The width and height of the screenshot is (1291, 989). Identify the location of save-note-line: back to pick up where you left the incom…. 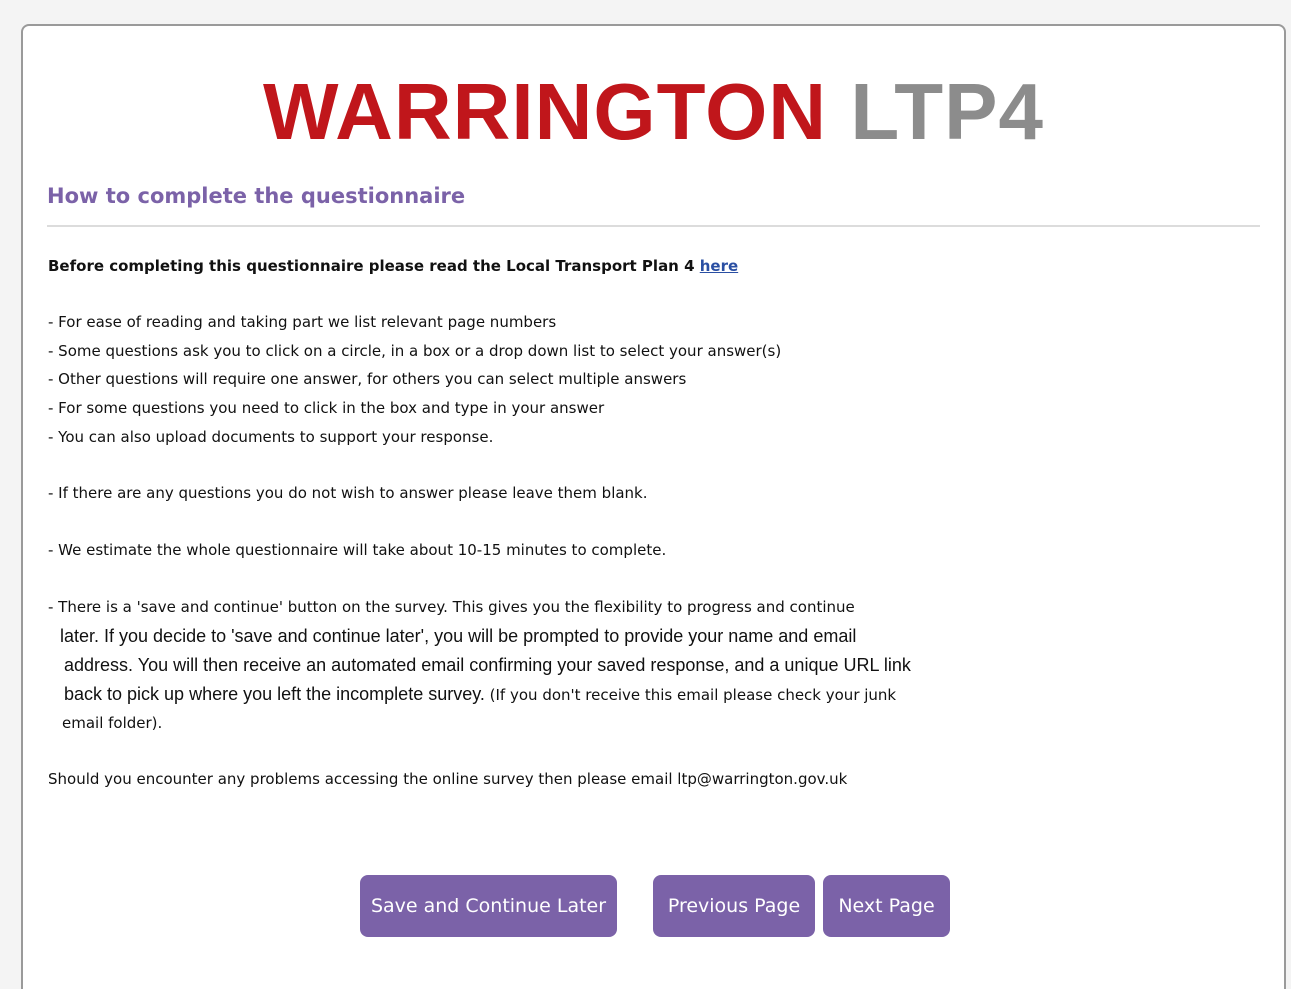
(648, 696).